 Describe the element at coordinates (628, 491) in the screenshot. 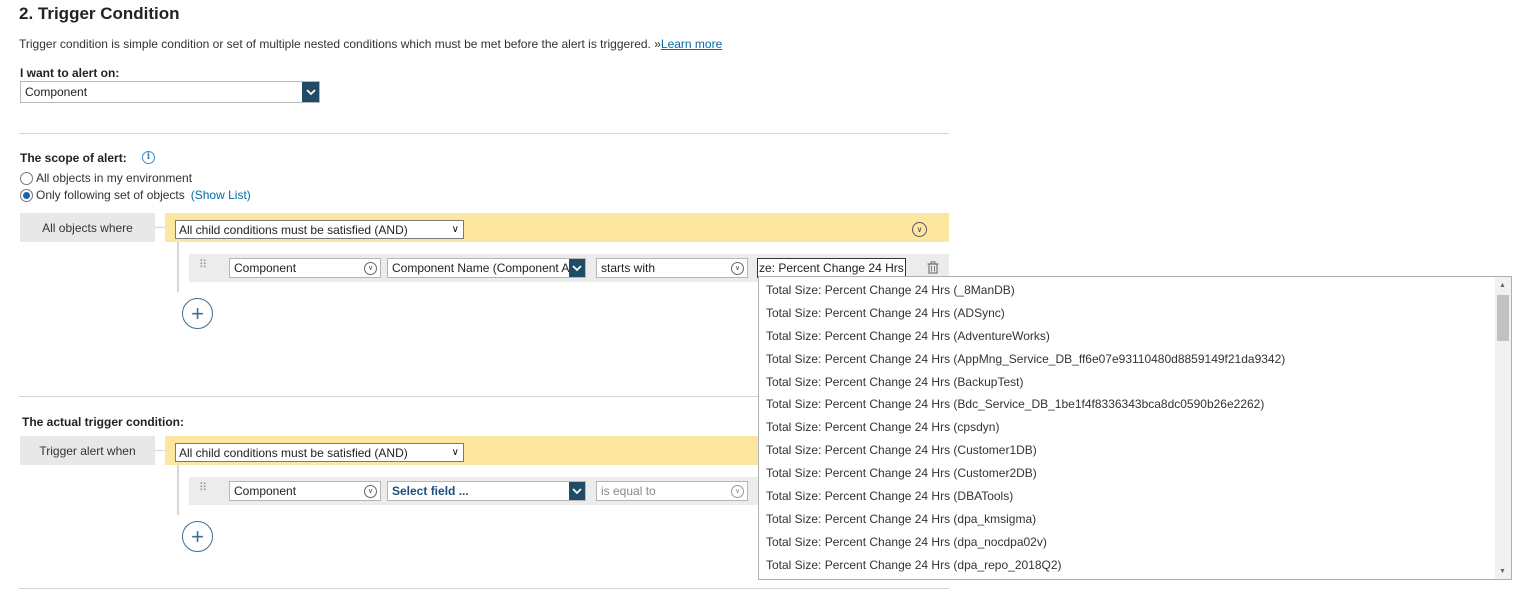

I see `trigger-operator-value: is equal to` at that location.